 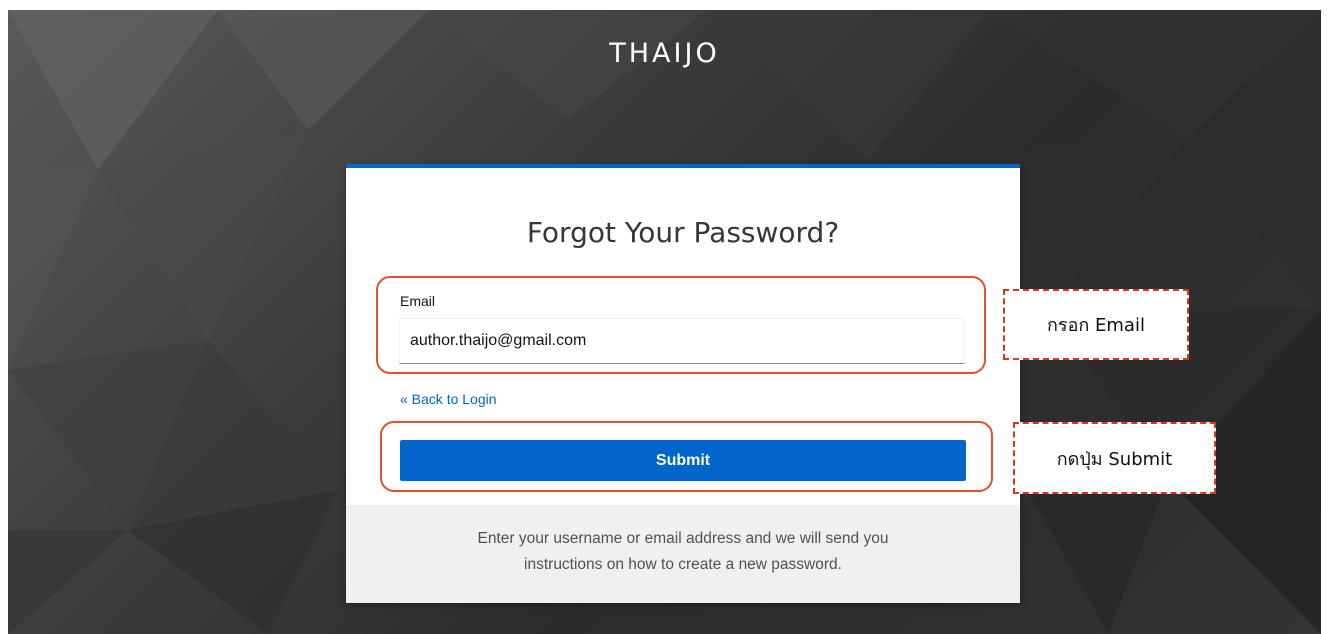 I want to click on submit-highlight-box, so click(x=686, y=456).